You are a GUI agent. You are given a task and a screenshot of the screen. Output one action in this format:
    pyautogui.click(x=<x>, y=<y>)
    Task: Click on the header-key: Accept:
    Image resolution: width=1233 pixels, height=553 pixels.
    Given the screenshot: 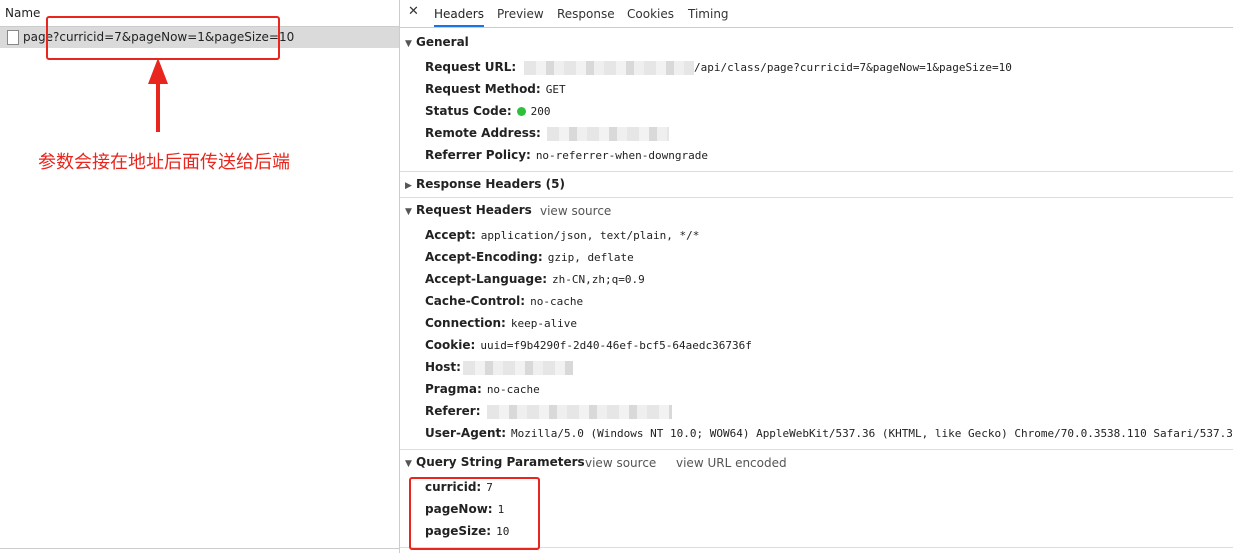 What is the action you would take?
    pyautogui.click(x=450, y=235)
    